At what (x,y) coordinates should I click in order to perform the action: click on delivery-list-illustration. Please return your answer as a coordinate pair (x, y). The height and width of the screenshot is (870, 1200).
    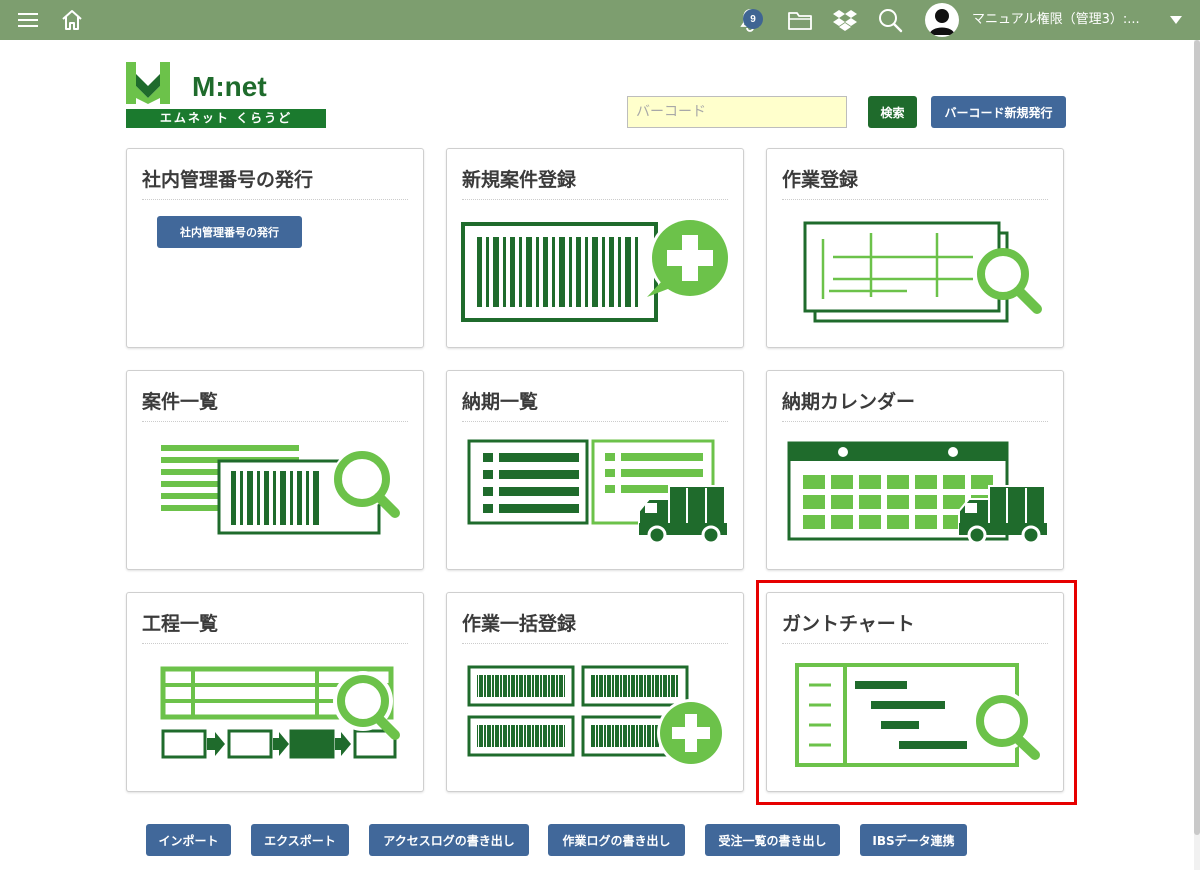
    Looking at the image, I should click on (597, 492).